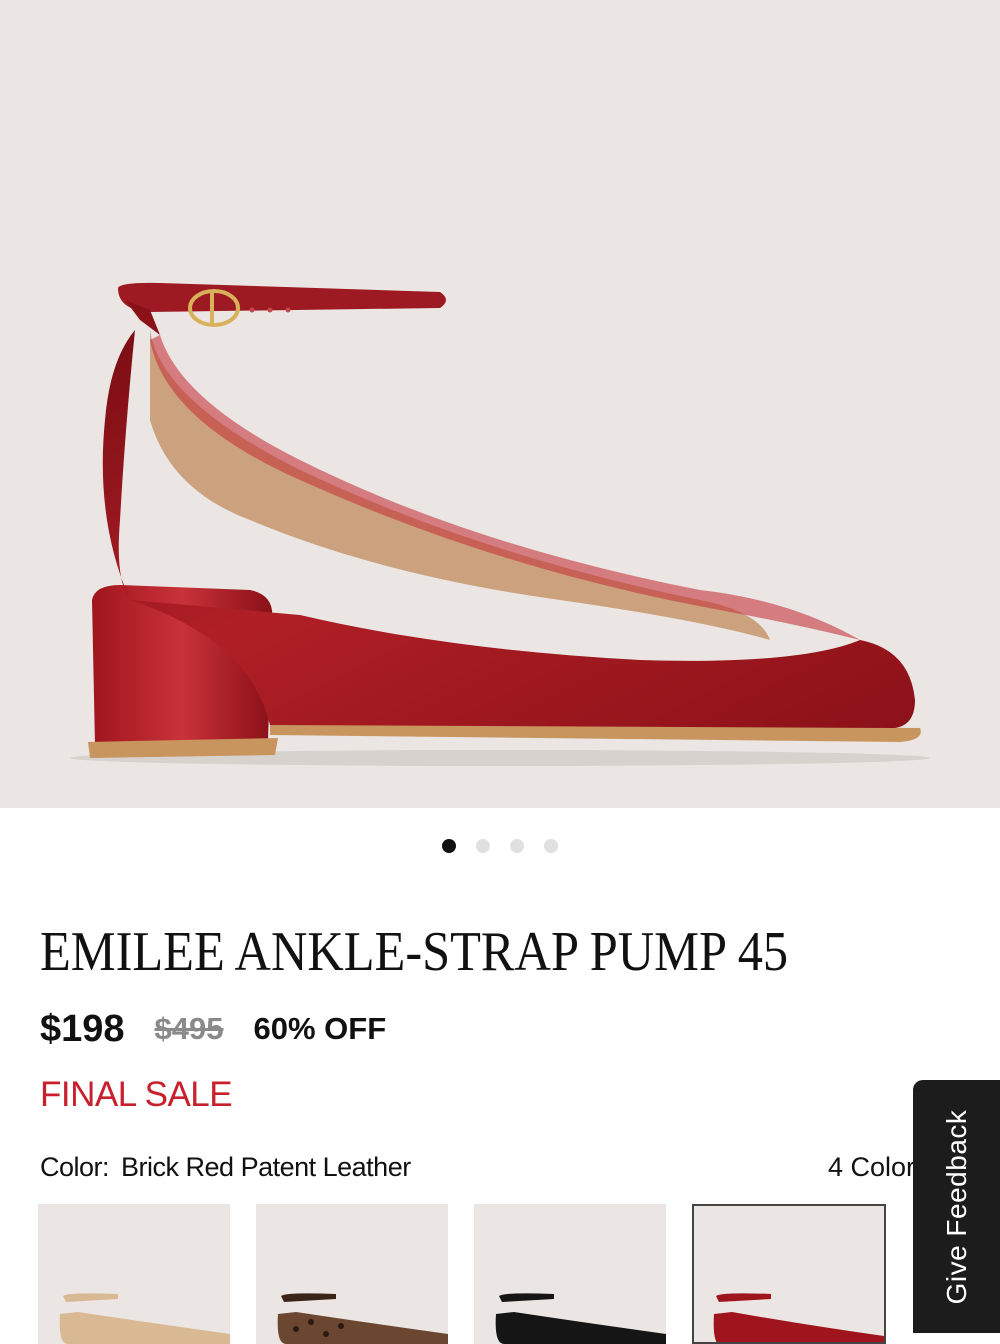 Image resolution: width=1000 pixels, height=1344 pixels. Describe the element at coordinates (266, 1167) in the screenshot. I see `color-value: Brick Red Patent Leather` at that location.